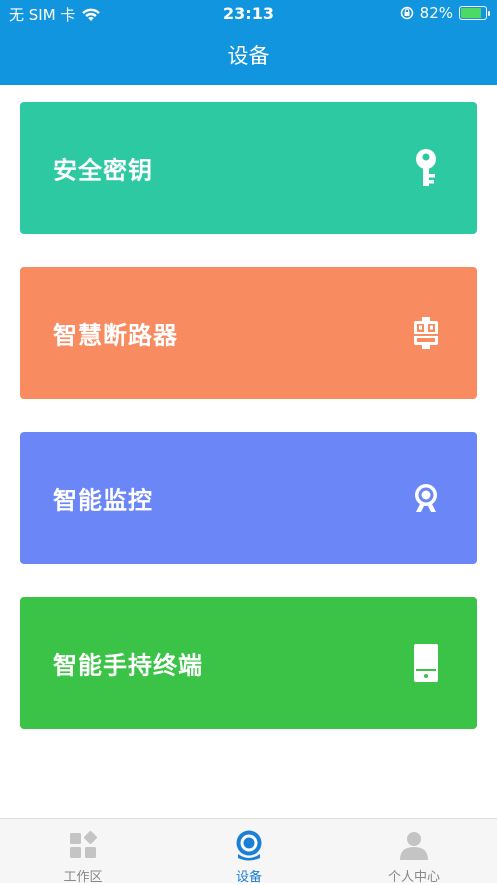 The width and height of the screenshot is (497, 885). Describe the element at coordinates (115, 335) in the screenshot. I see `card-label: 智慧断路器` at that location.